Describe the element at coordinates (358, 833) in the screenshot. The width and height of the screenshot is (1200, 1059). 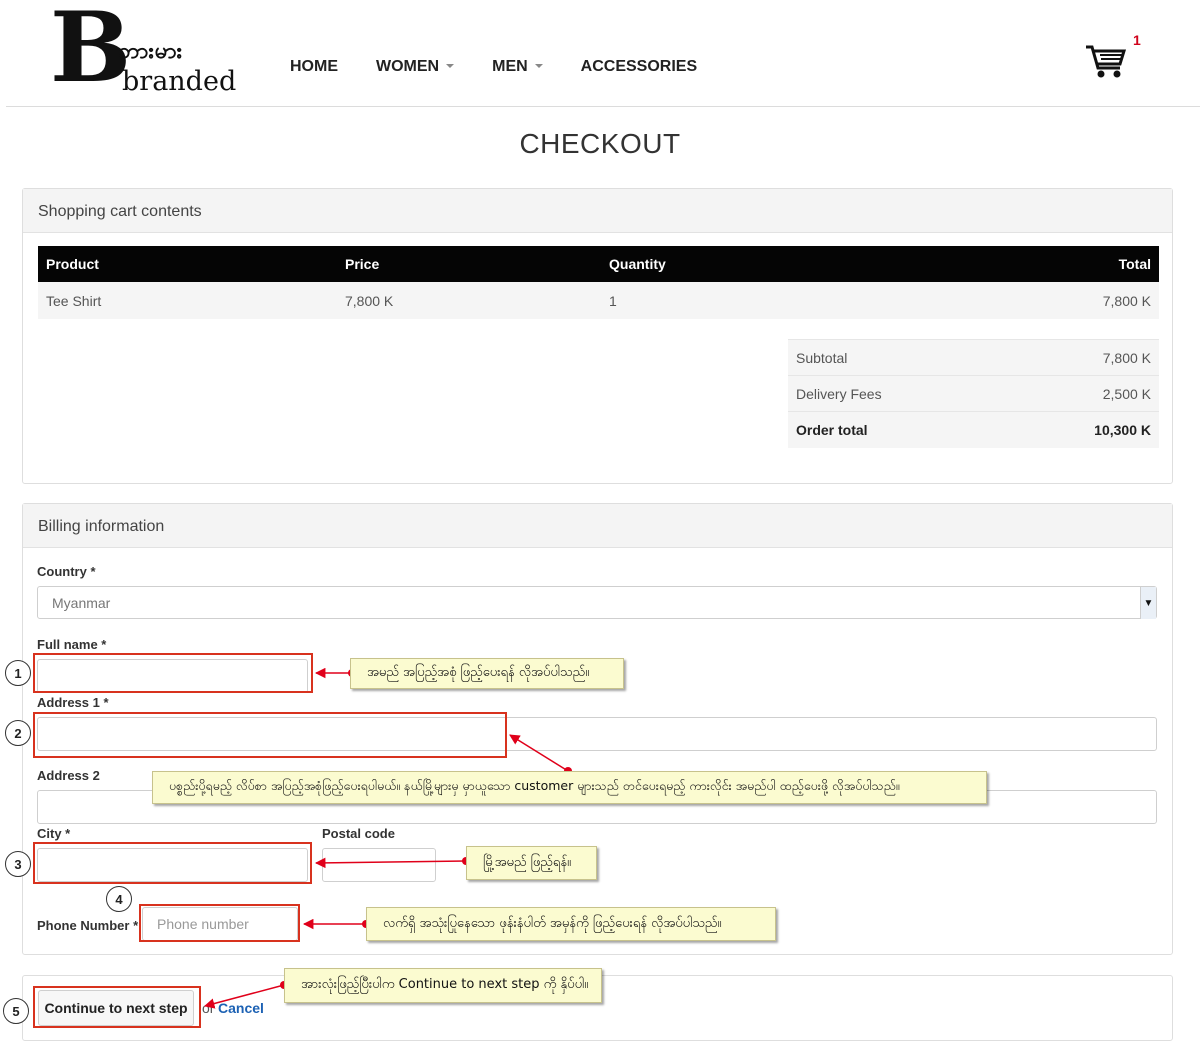
I see `postal-code-label: Postal code` at that location.